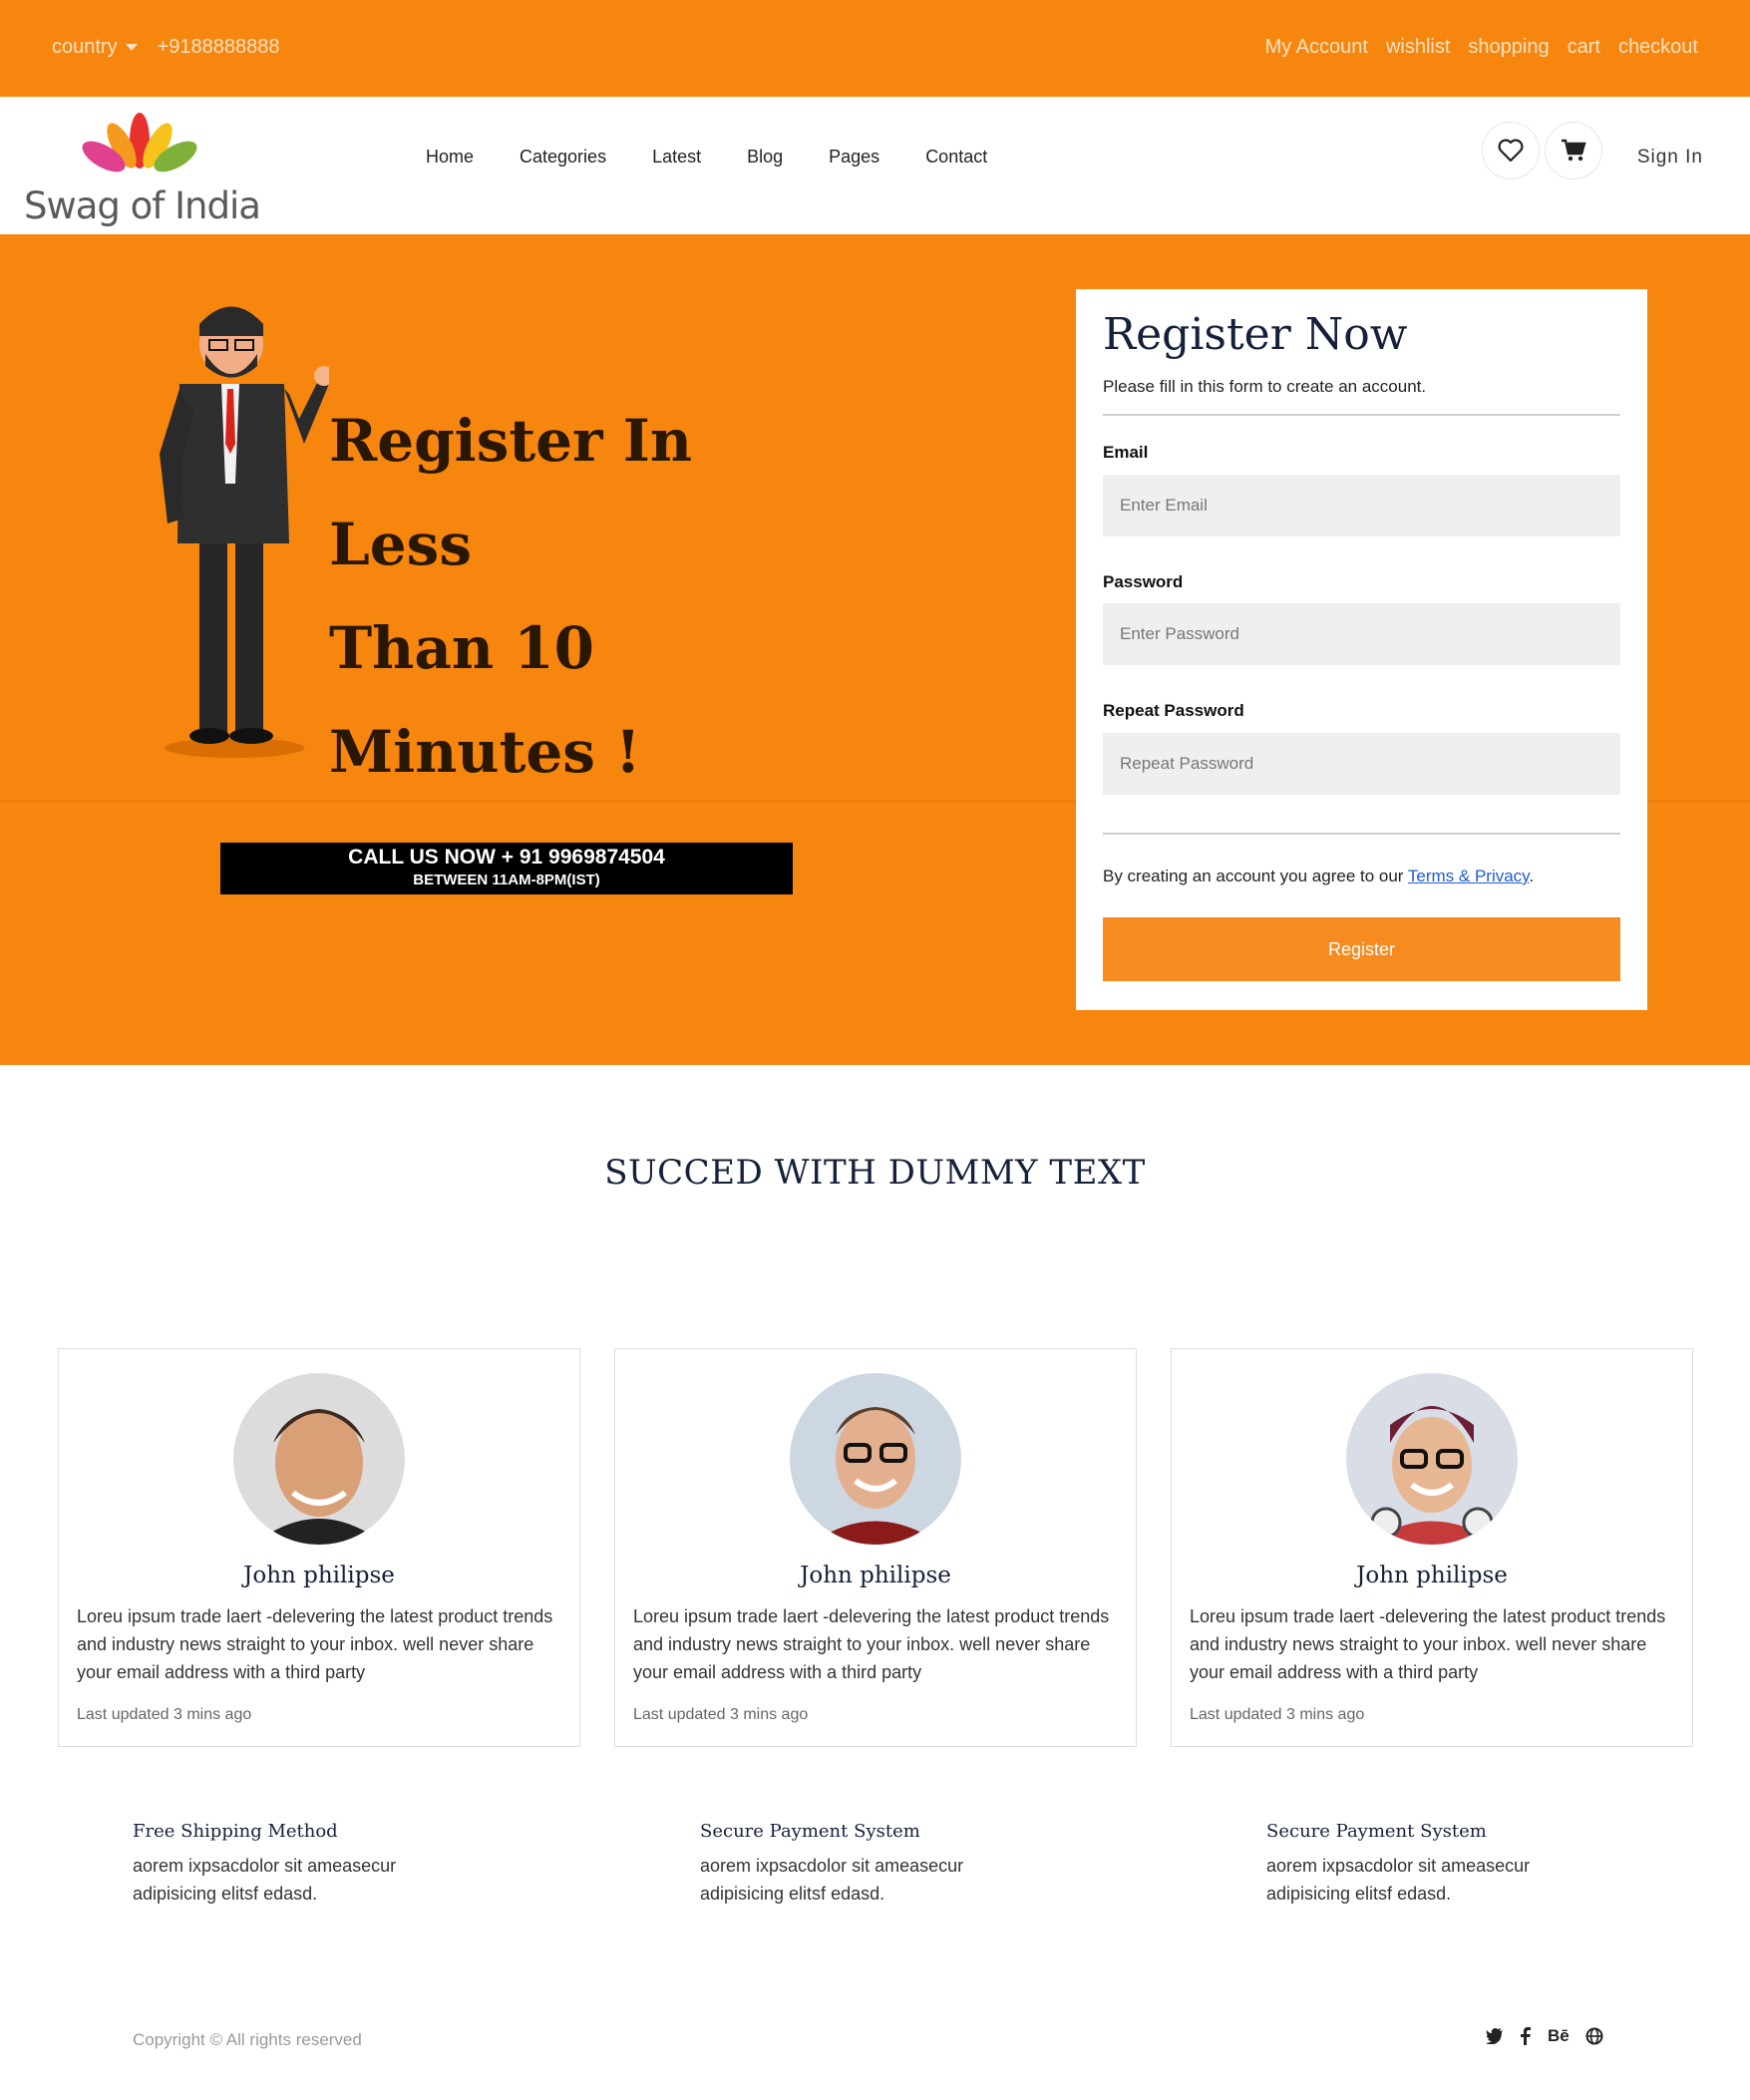 This screenshot has width=1750, height=2100. Describe the element at coordinates (765, 158) in the screenshot. I see `nav-blog: Blog` at that location.